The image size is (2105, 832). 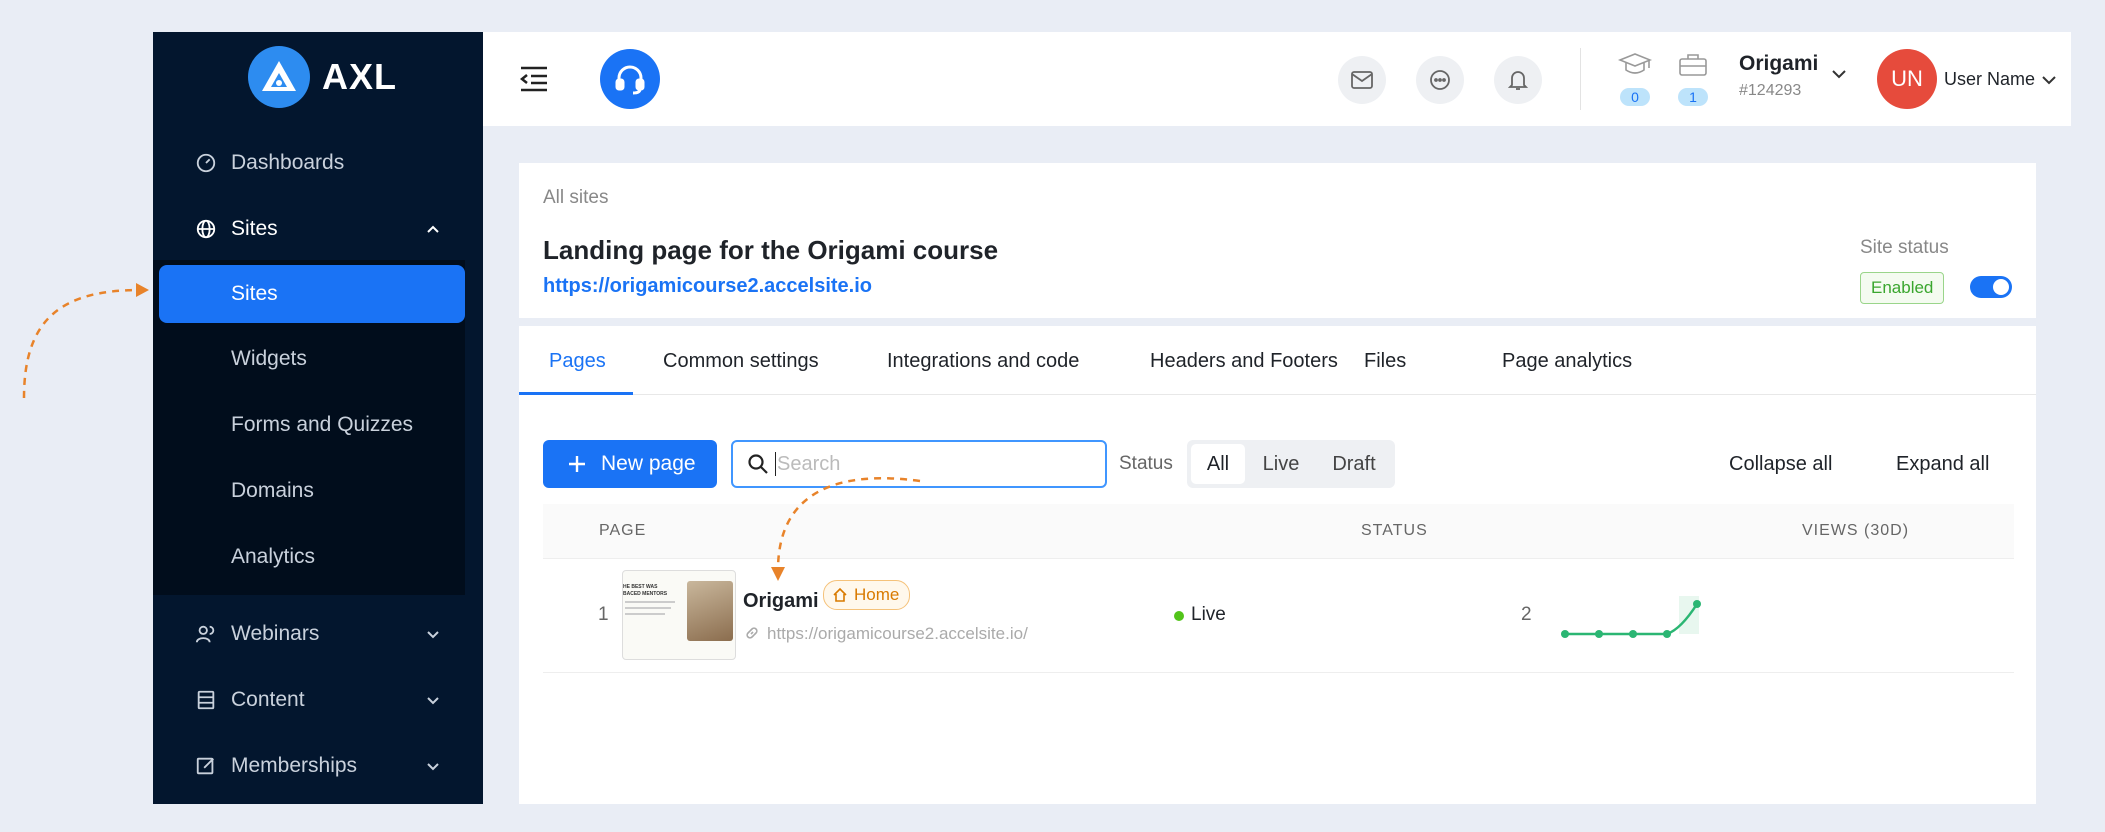 What do you see at coordinates (1354, 464) in the screenshot?
I see `filter-draft: Draft` at bounding box center [1354, 464].